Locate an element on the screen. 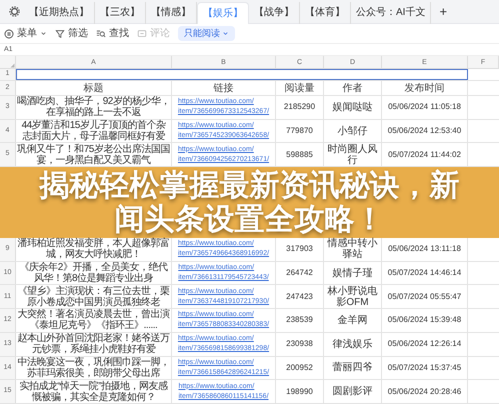 The height and width of the screenshot is (404, 499). table-cell: 05/06/2024 13:11:18 is located at coordinates (425, 249).